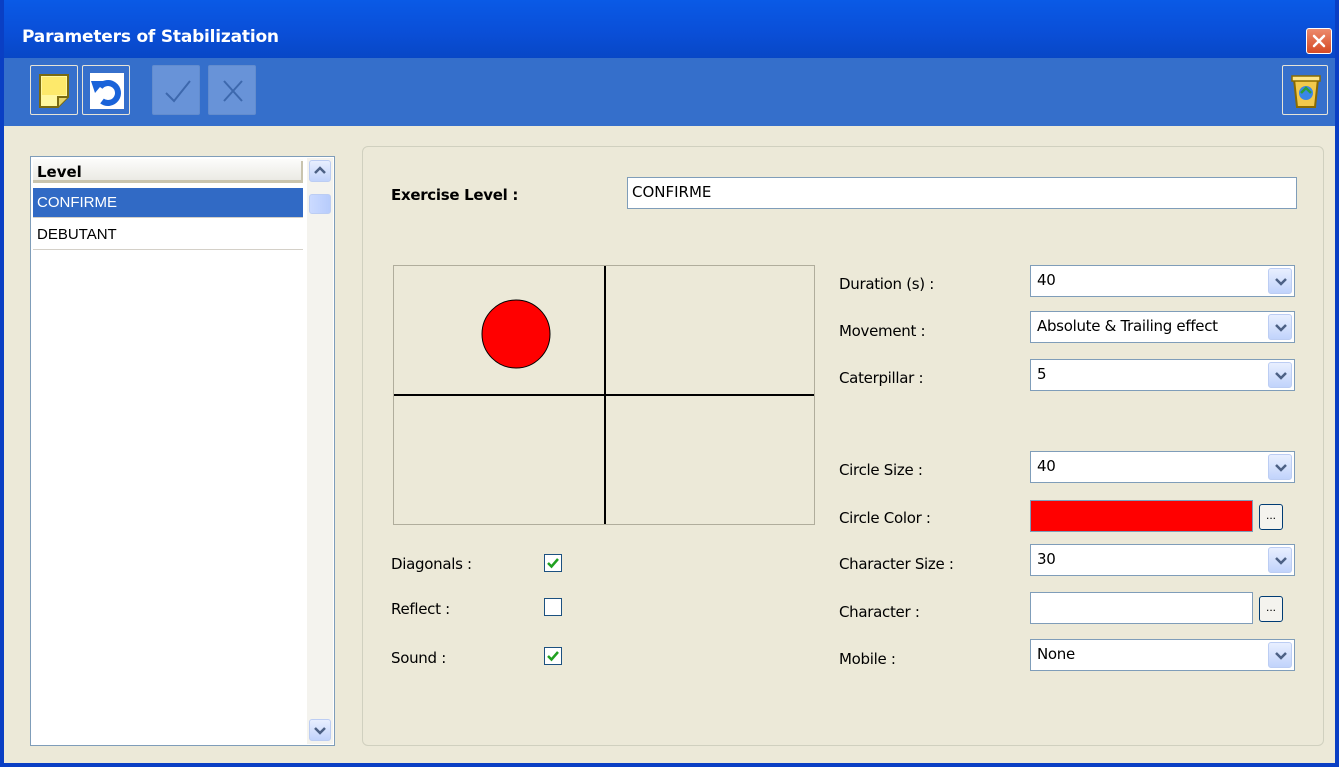  What do you see at coordinates (1141, 608) in the screenshot?
I see `character-input` at bounding box center [1141, 608].